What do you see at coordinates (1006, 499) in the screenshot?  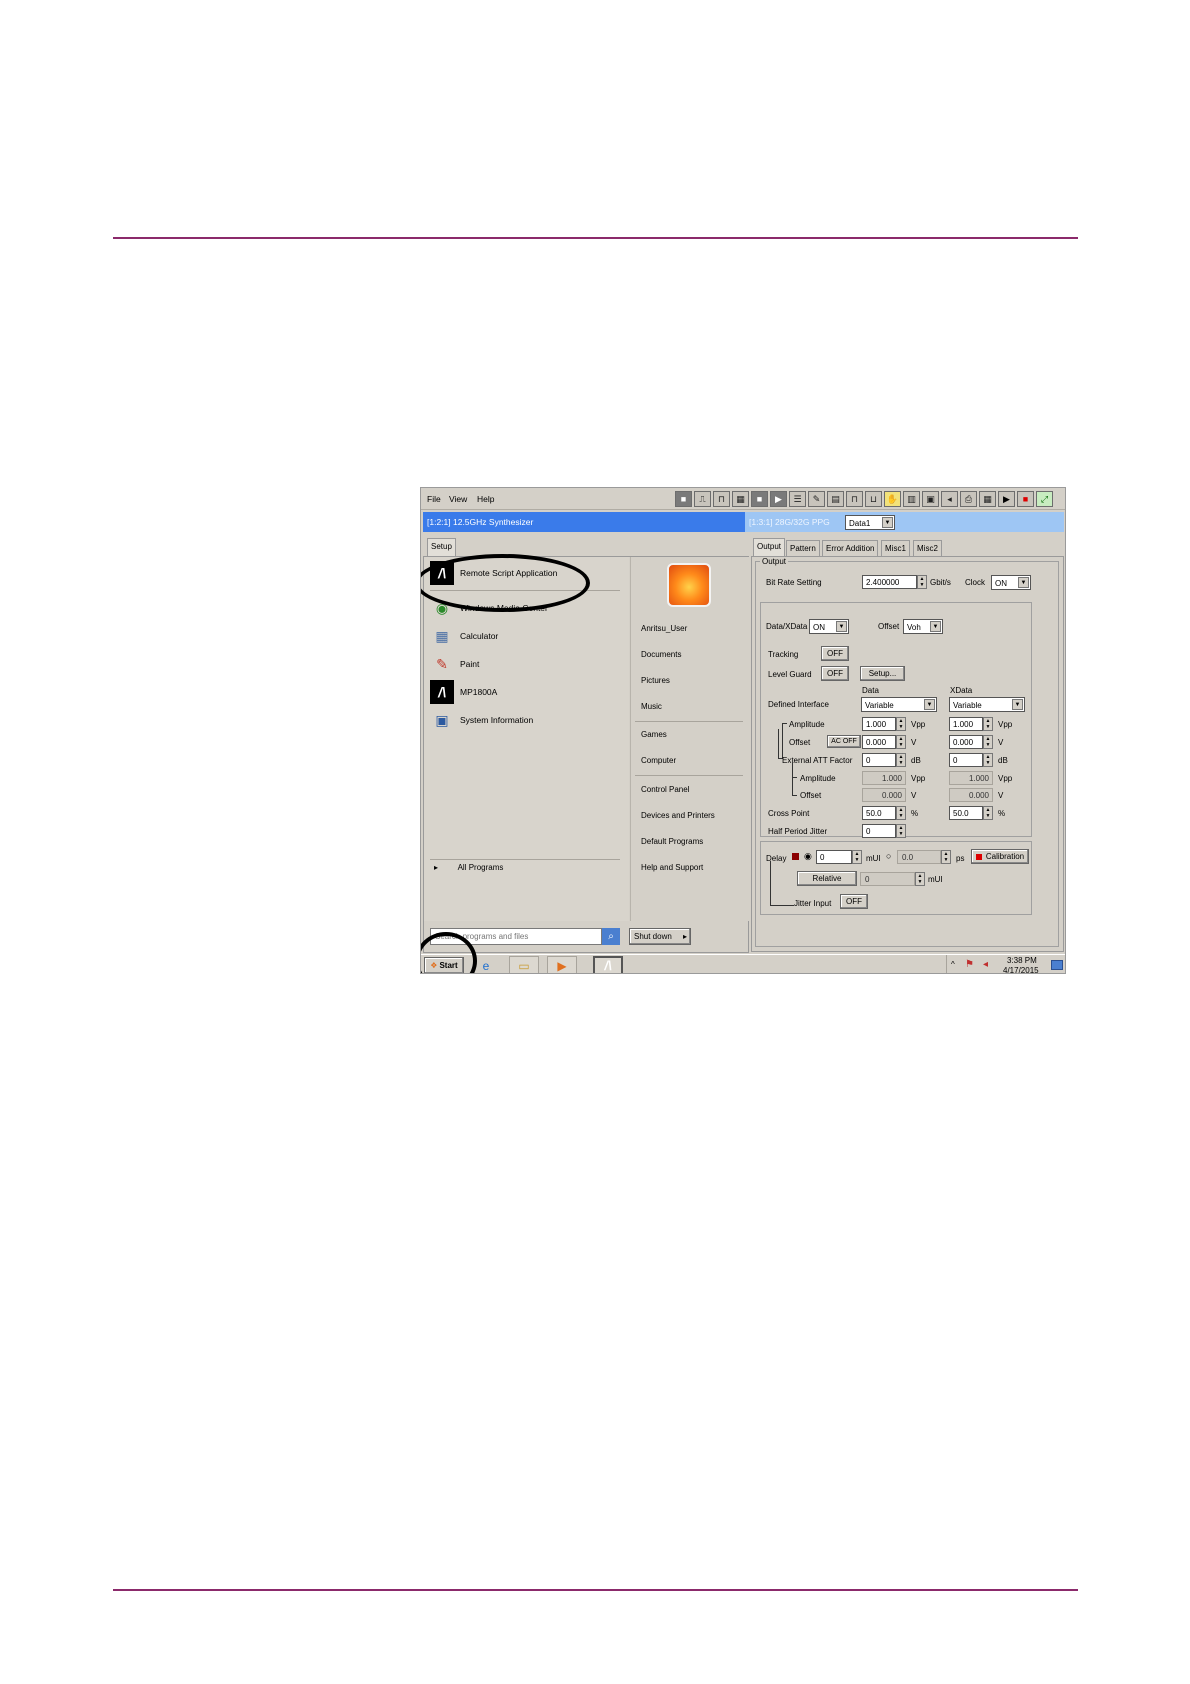 I see `run-icon: ▶` at bounding box center [1006, 499].